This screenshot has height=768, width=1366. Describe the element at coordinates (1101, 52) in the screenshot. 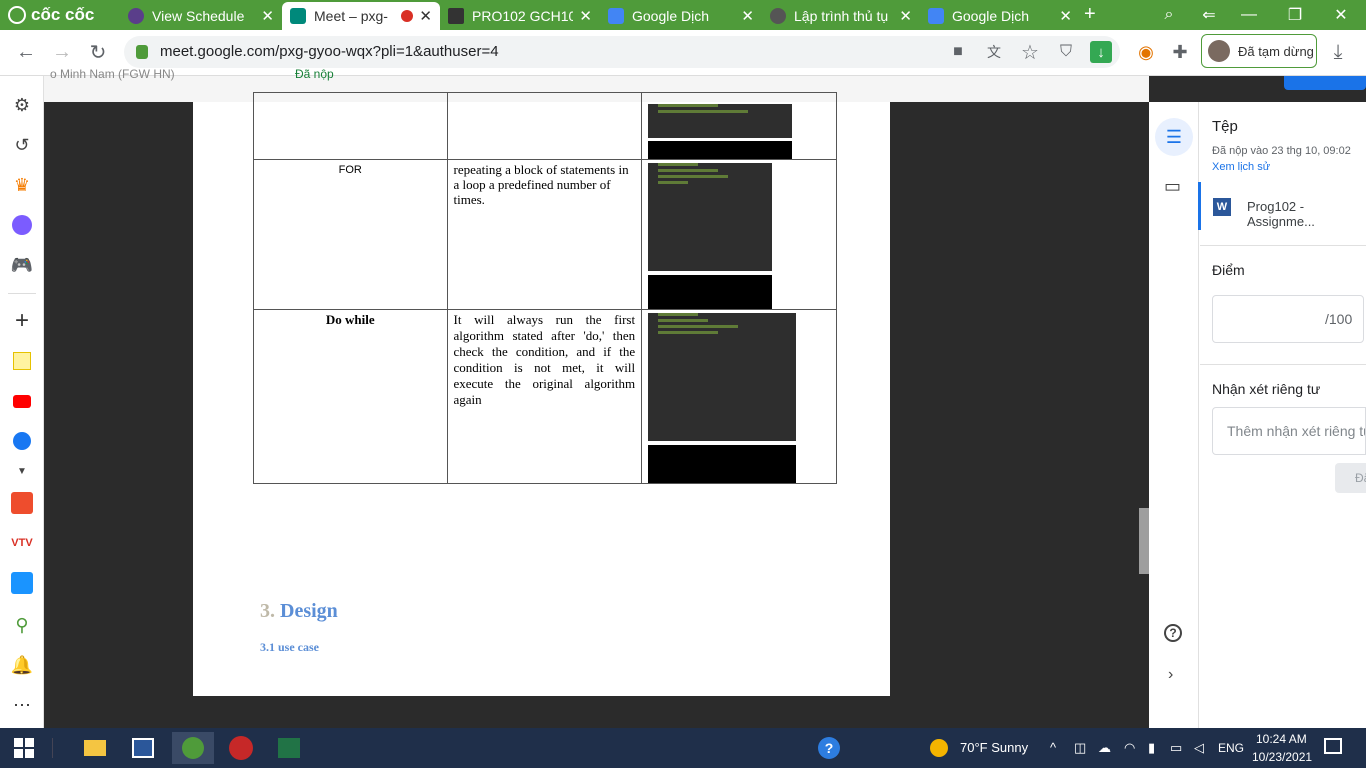

I see `download-badge-icon: ↓` at that location.